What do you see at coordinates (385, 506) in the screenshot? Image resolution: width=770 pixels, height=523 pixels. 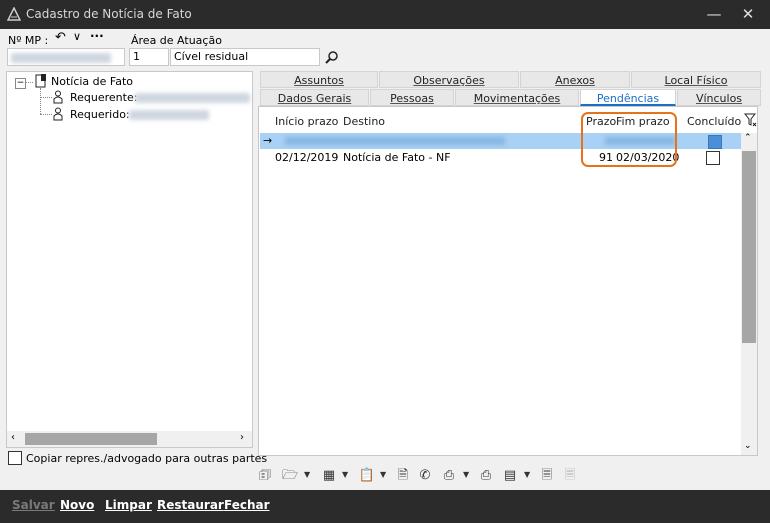 I see `action-bar: Salvar Novo Limpar Restaurar Fechar` at bounding box center [385, 506].